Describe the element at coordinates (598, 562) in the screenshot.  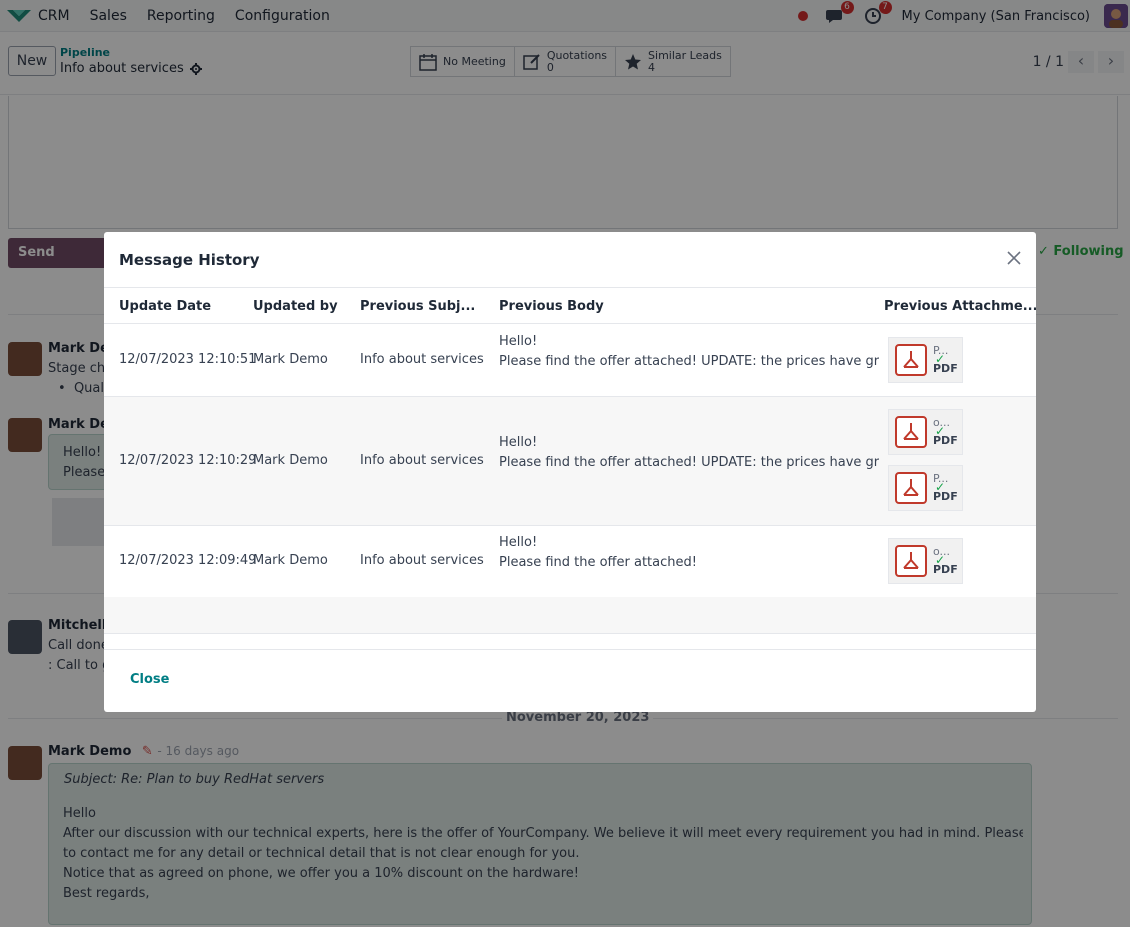
I see `row-body-line: Please find the offer attached!` at that location.